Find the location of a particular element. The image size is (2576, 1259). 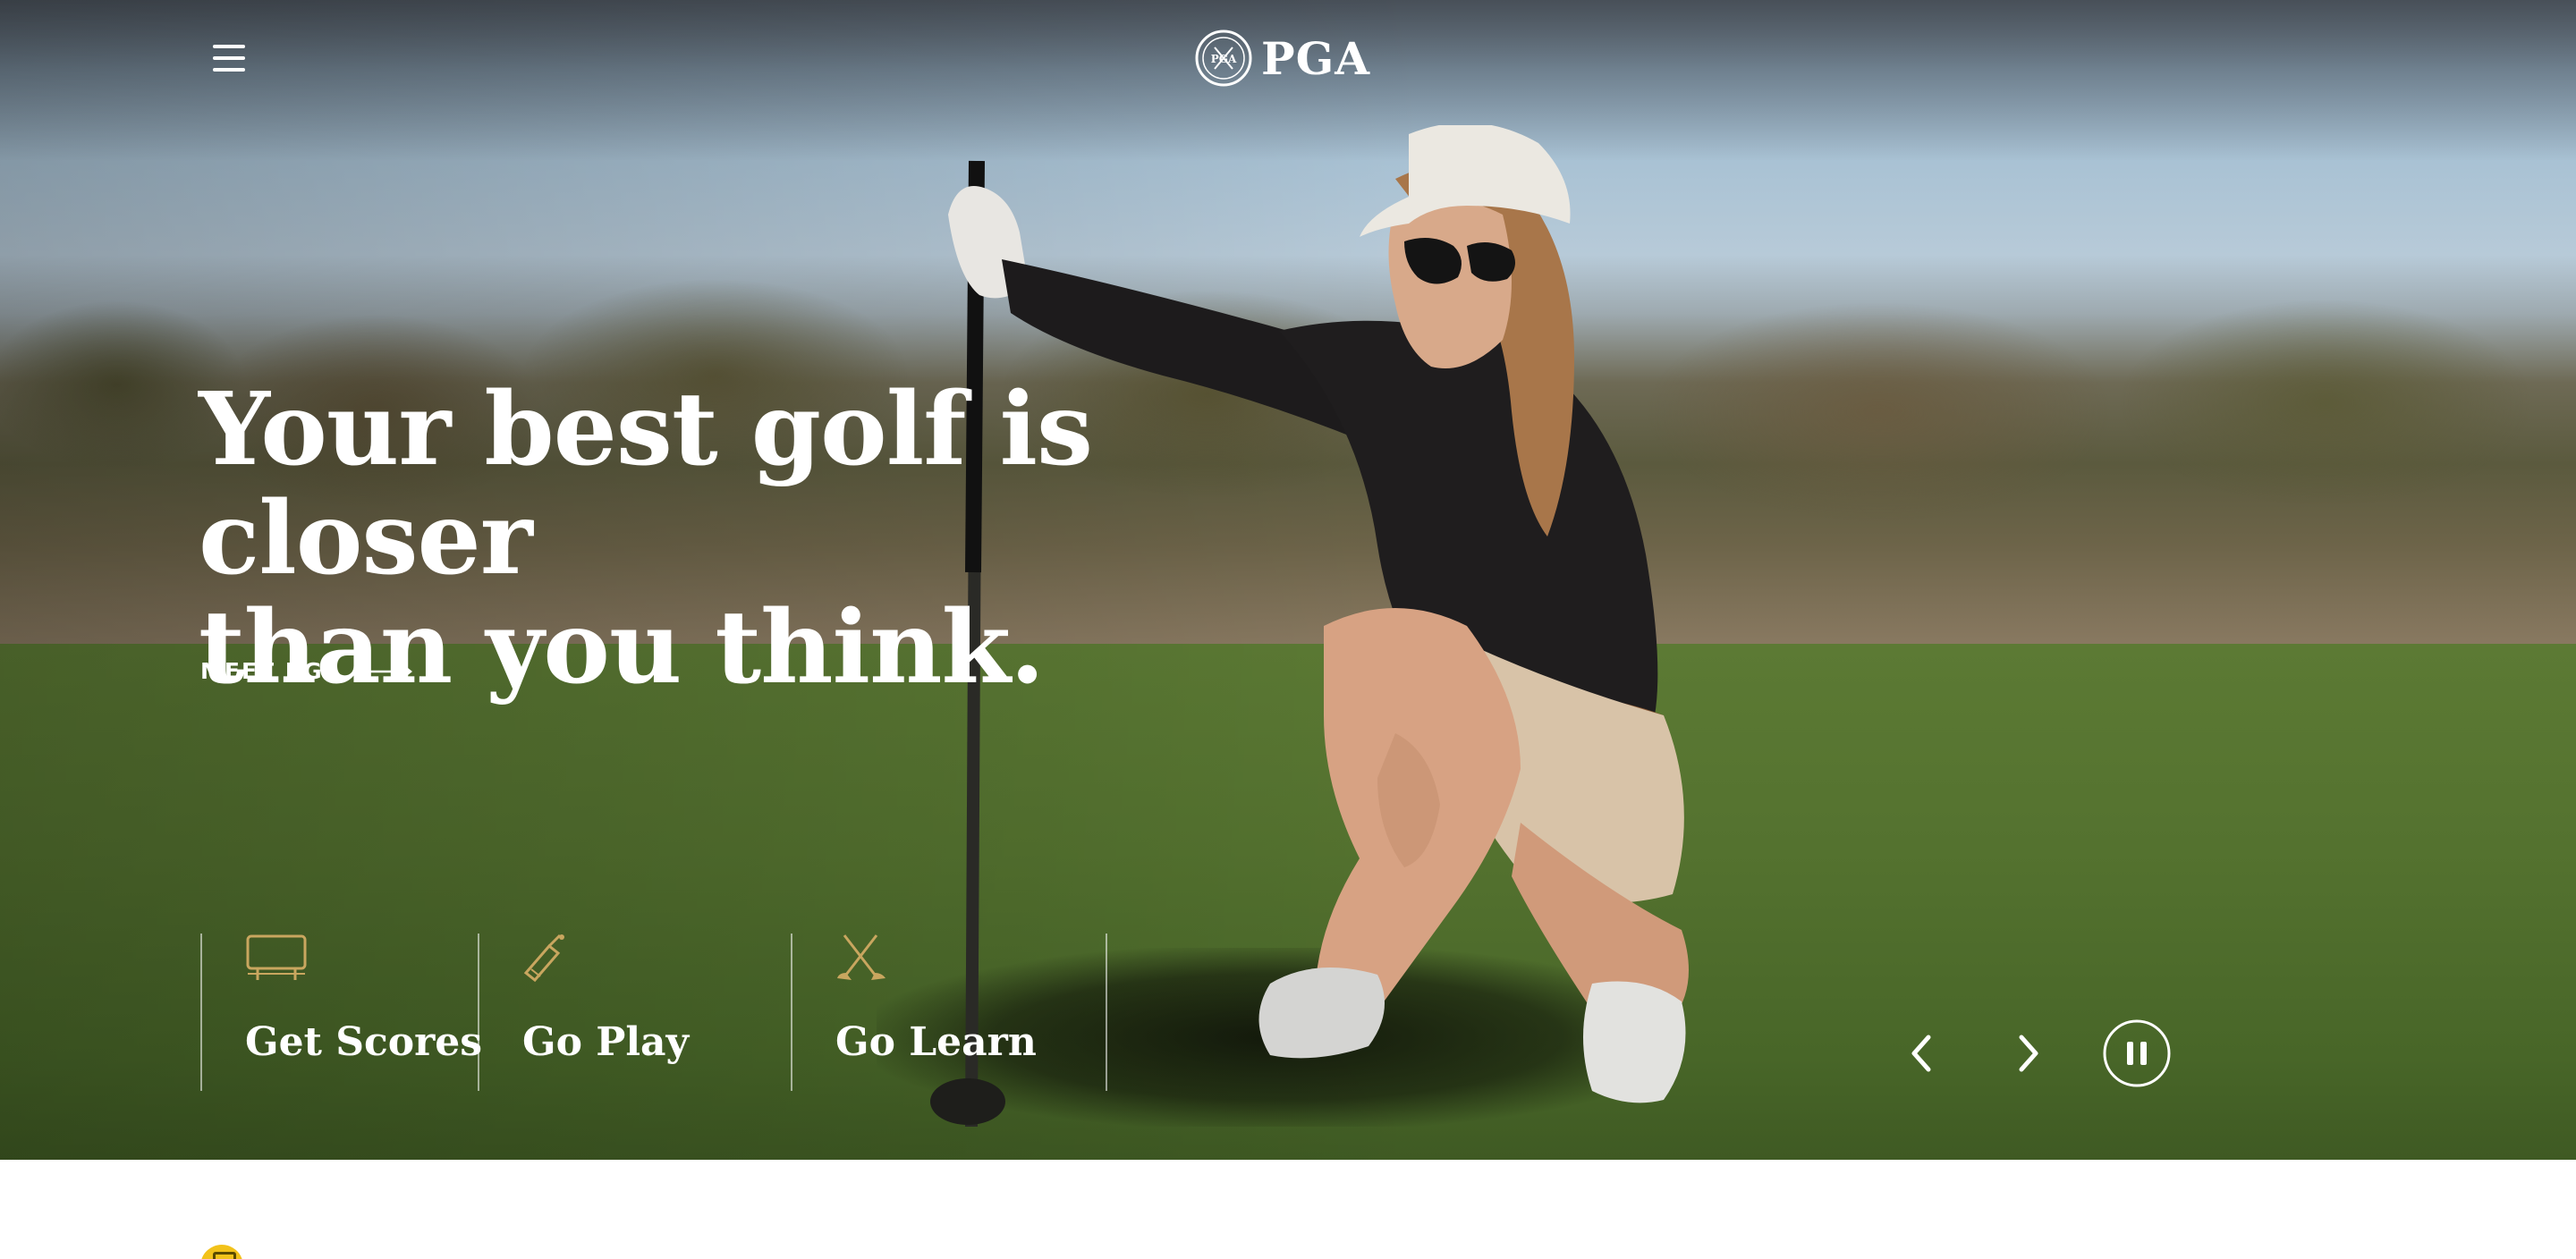

go-learn-link: Go Learn is located at coordinates (948, 1012).